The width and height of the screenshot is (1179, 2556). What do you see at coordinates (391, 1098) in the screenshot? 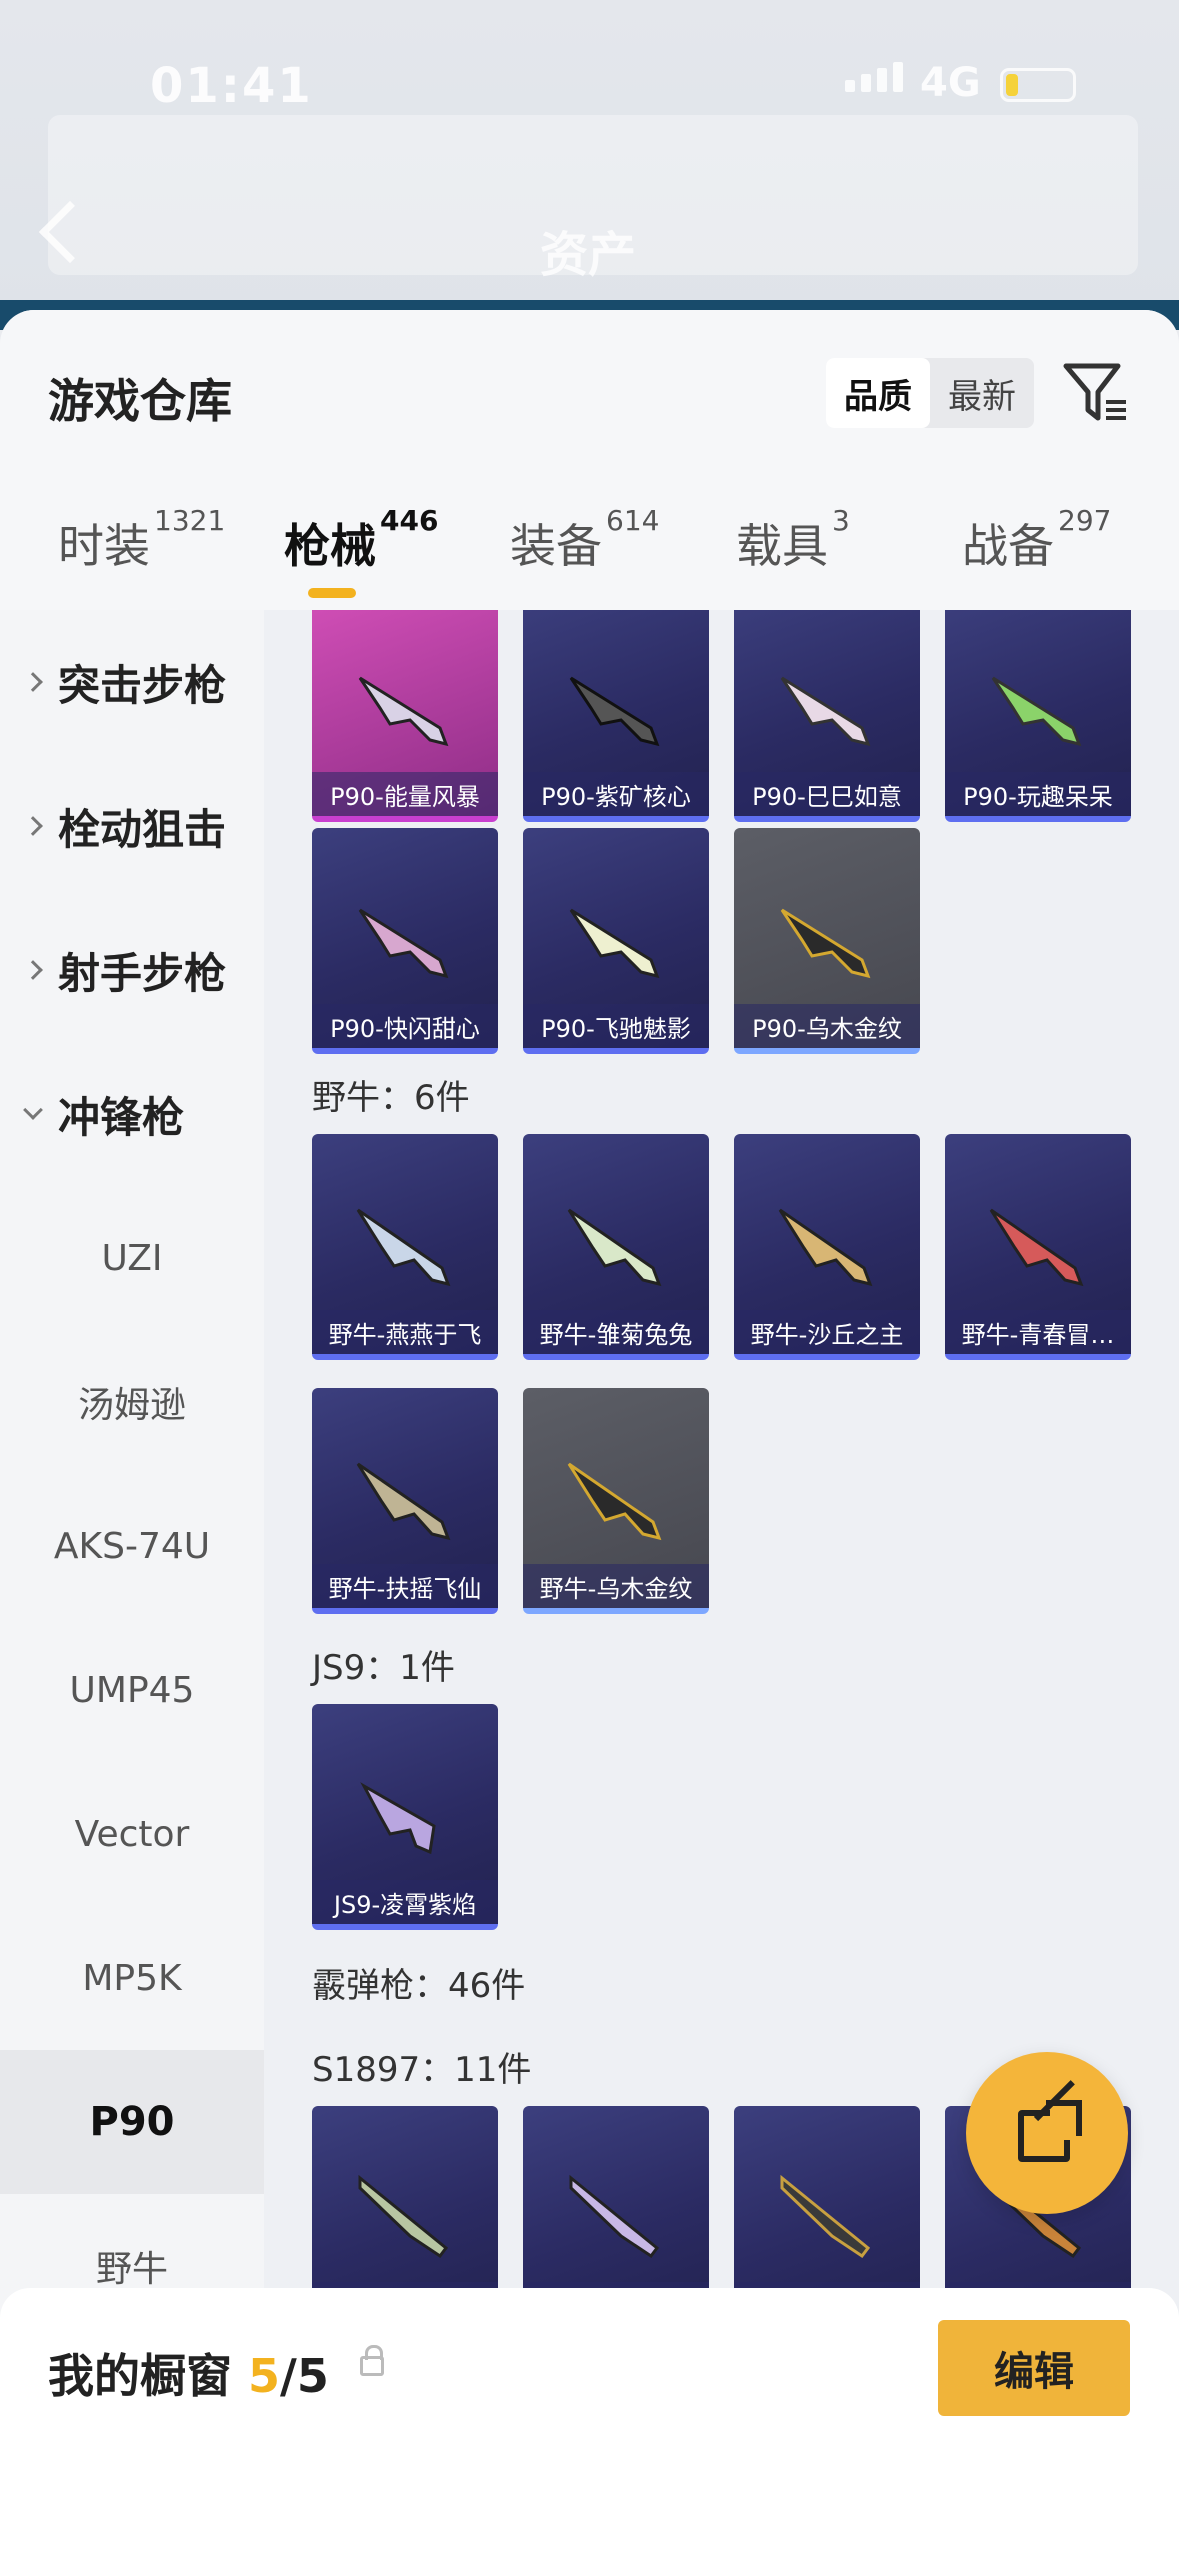
I see `group-title-bison: 野牛：6件` at bounding box center [391, 1098].